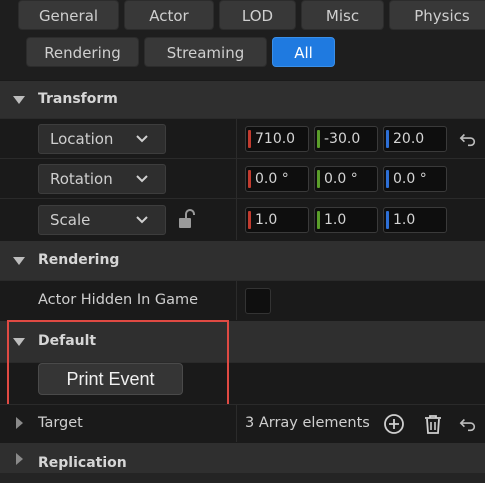 Image resolution: width=485 pixels, height=483 pixels. What do you see at coordinates (242, 260) in the screenshot?
I see `section-rendering: Rendering` at bounding box center [242, 260].